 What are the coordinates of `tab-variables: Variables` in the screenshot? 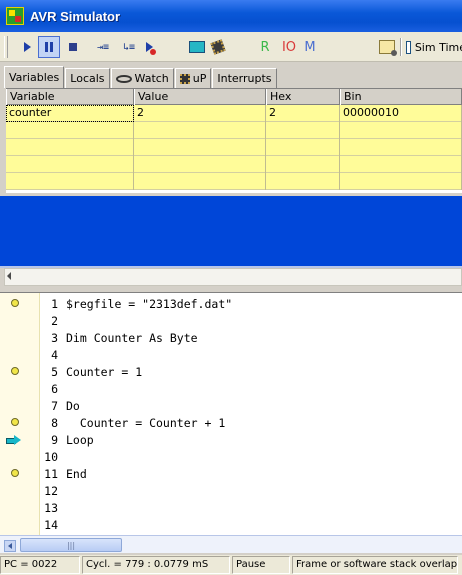 It's located at (34, 77).